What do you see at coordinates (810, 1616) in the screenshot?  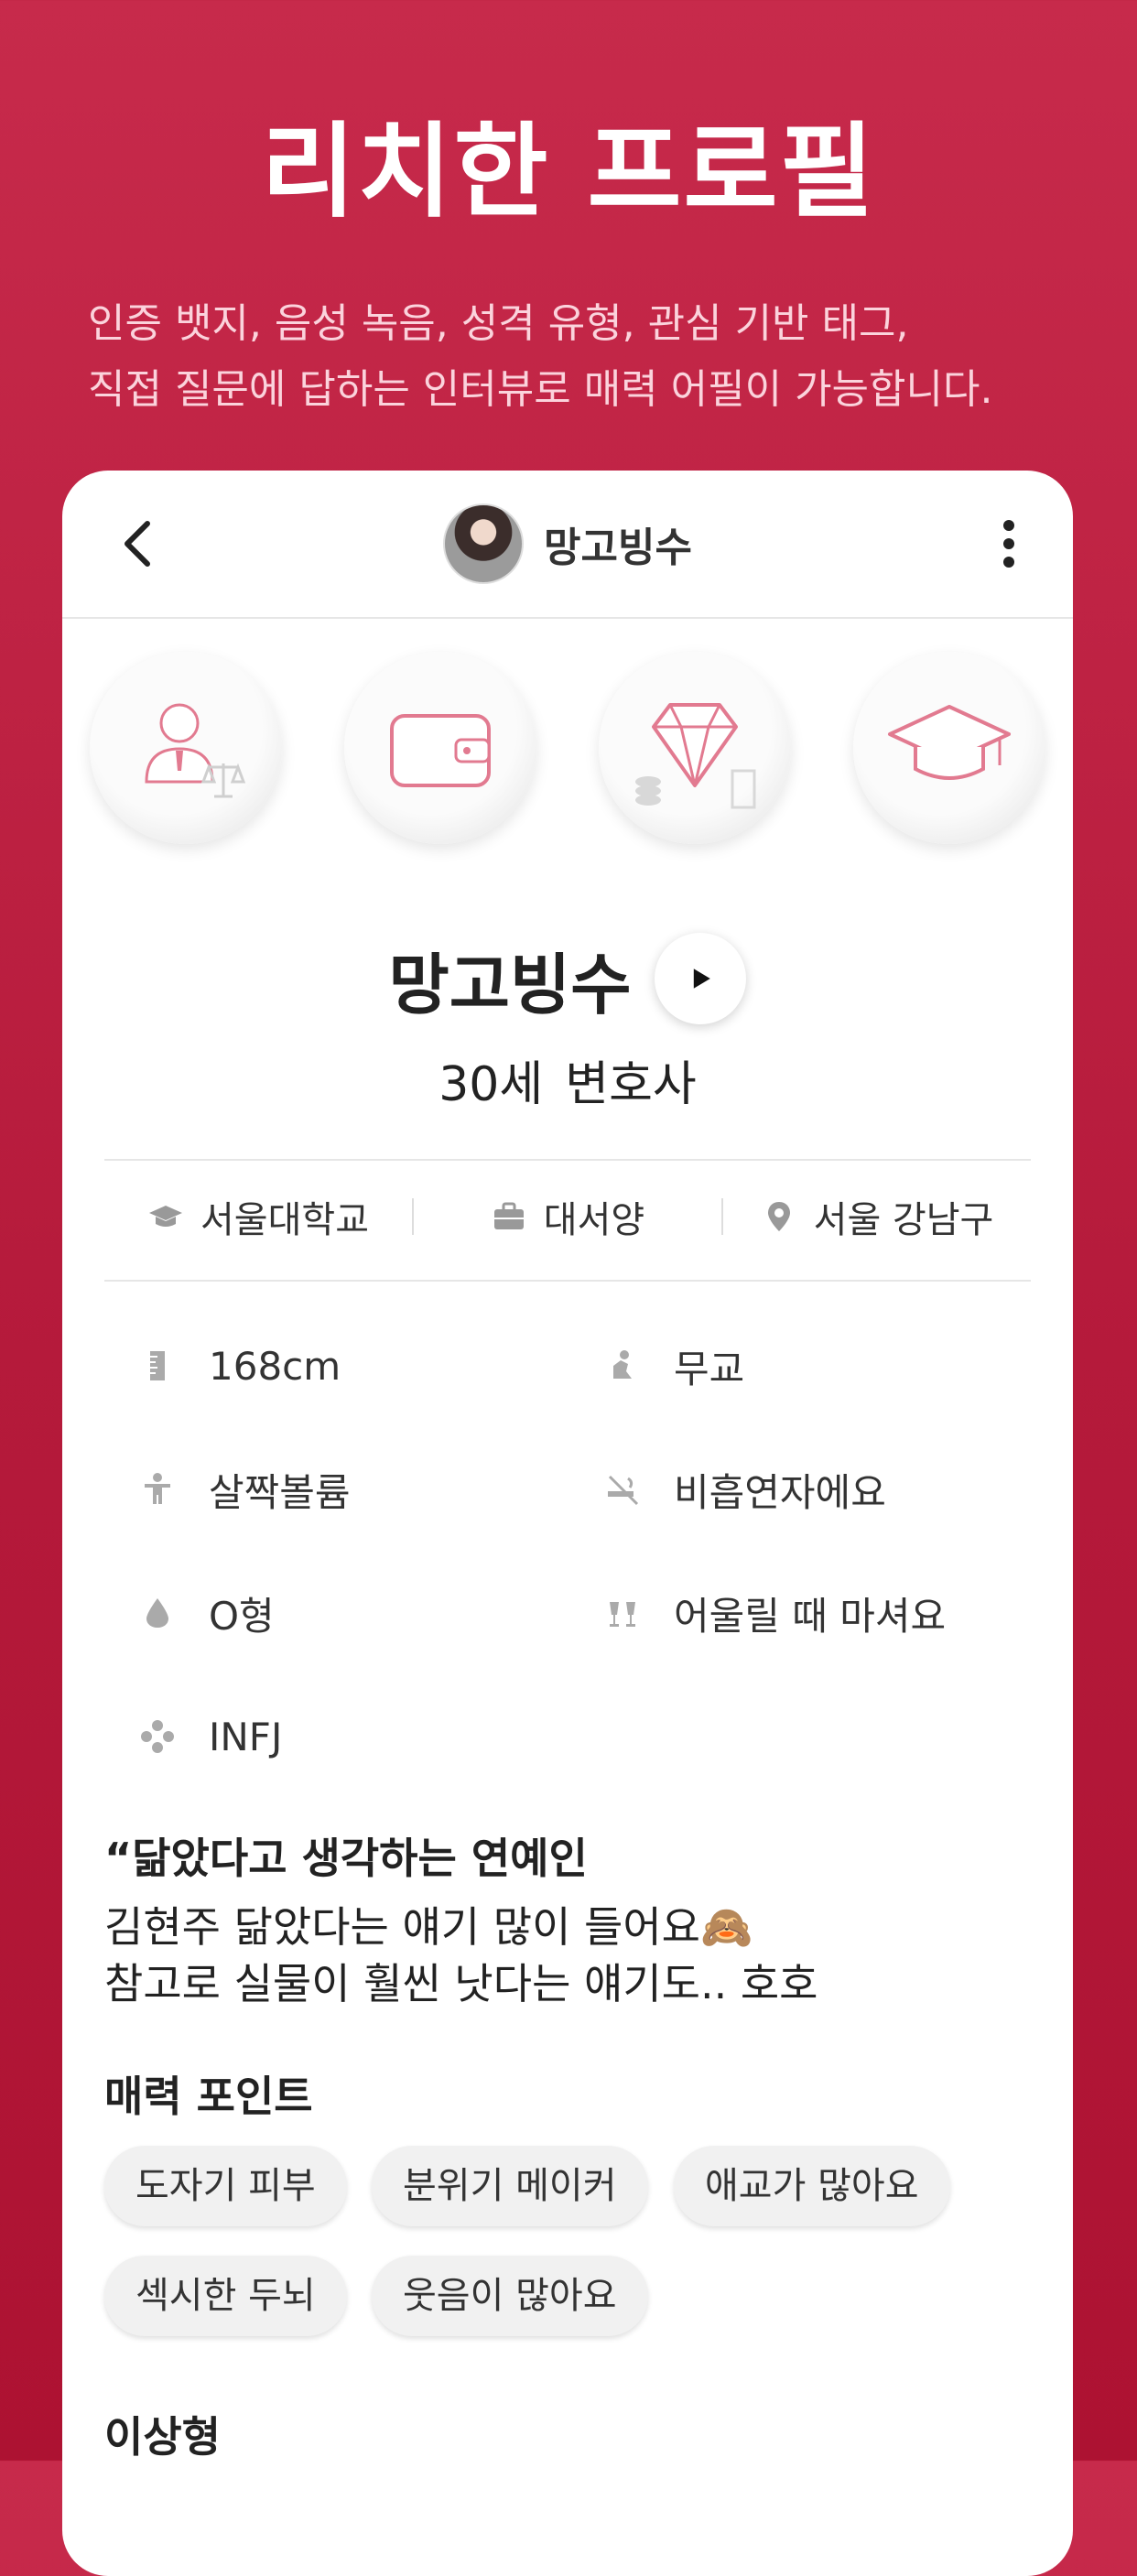 I see `drinking-text: 어울릴 때 마셔요` at bounding box center [810, 1616].